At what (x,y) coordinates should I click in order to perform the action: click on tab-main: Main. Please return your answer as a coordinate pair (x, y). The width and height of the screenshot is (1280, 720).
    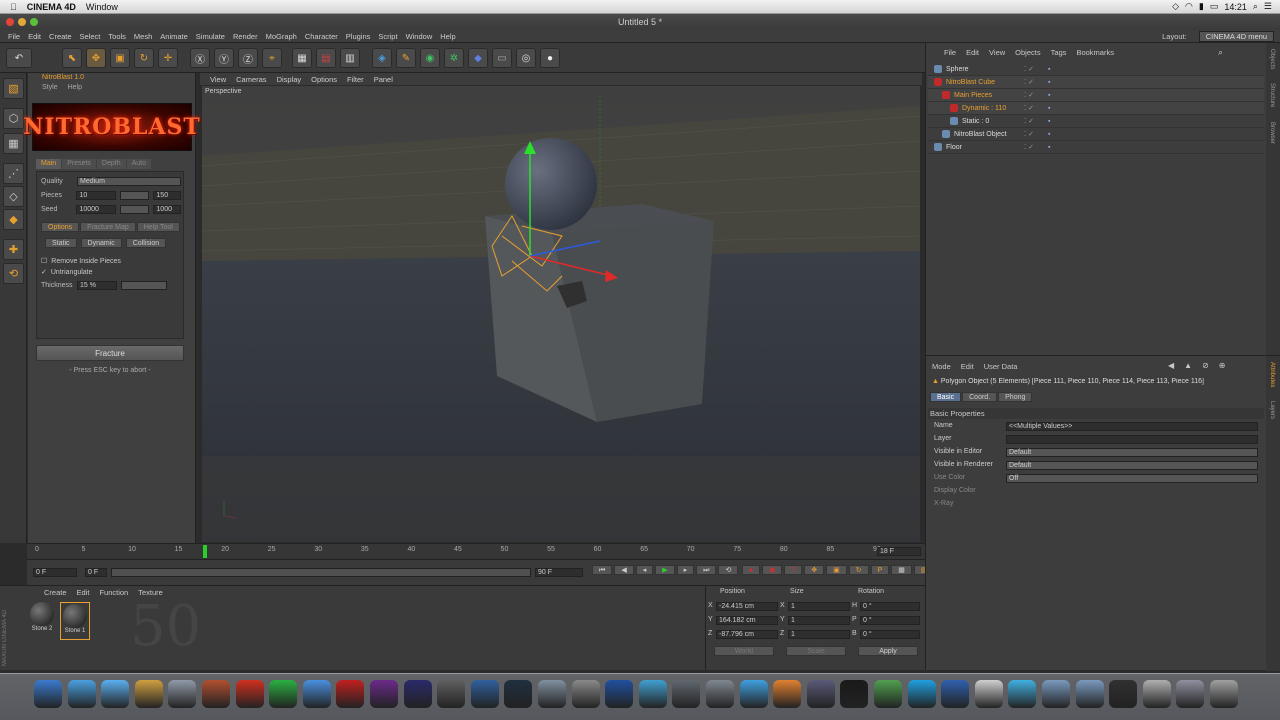
    Looking at the image, I should click on (49, 164).